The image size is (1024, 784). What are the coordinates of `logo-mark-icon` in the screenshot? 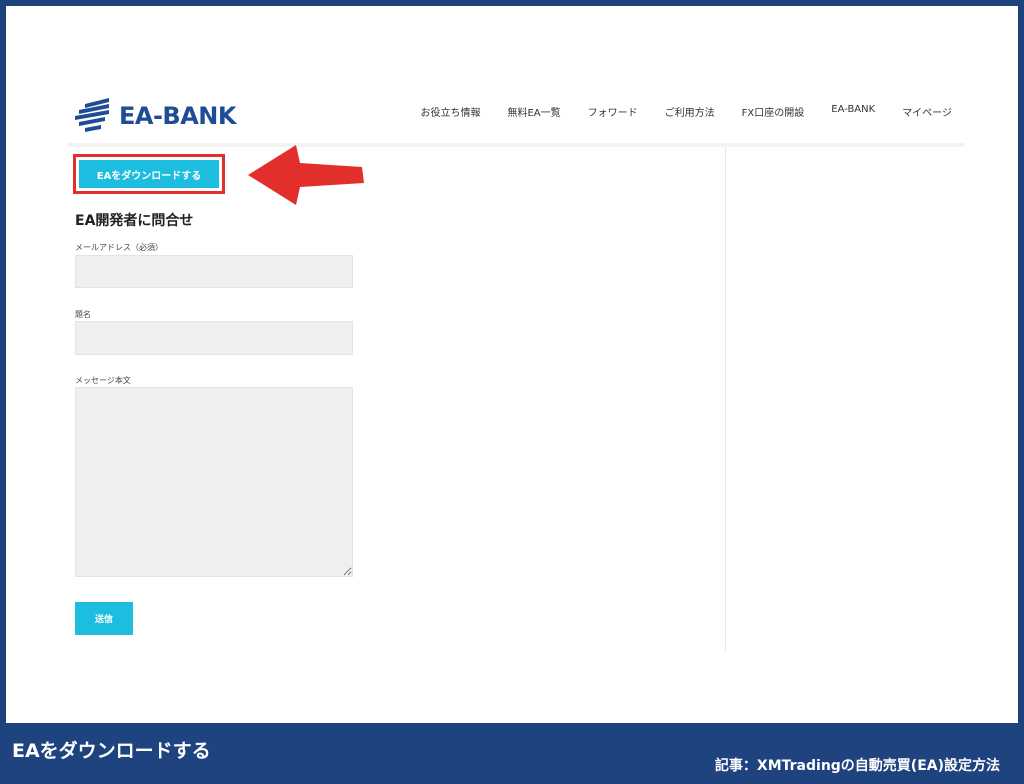 It's located at (92, 115).